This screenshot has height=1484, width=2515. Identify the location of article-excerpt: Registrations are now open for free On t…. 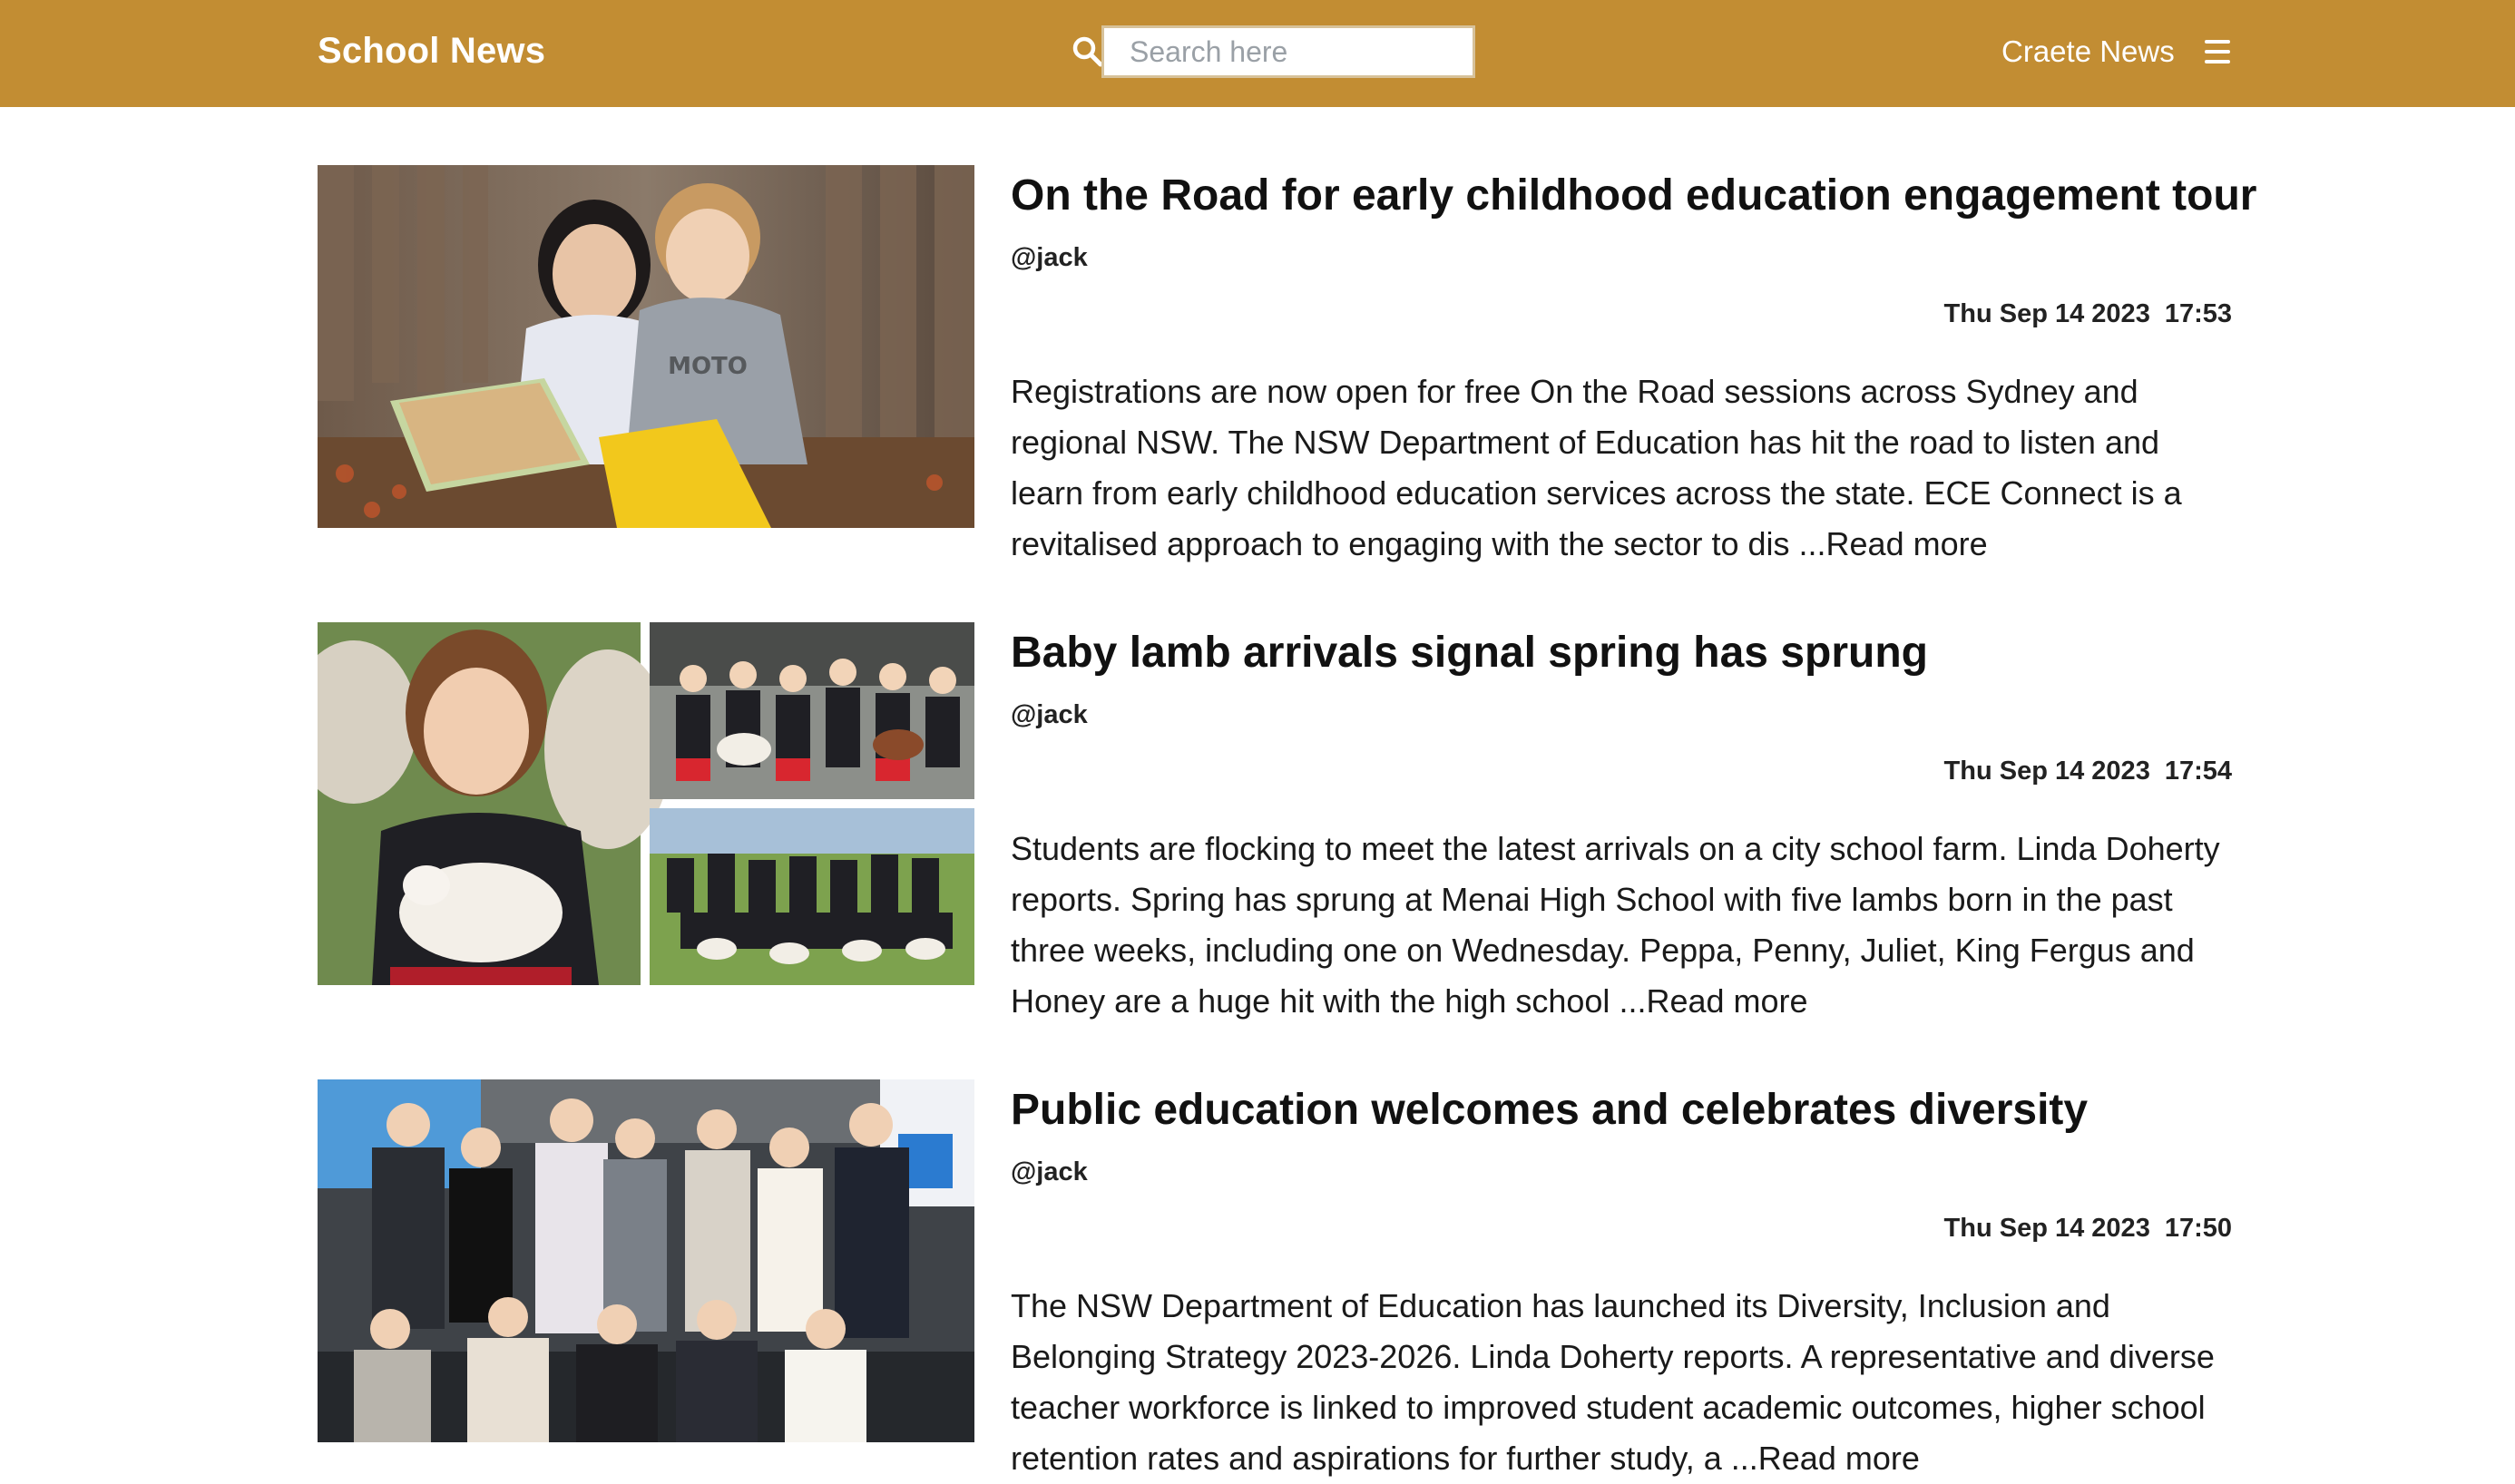
(1621, 468).